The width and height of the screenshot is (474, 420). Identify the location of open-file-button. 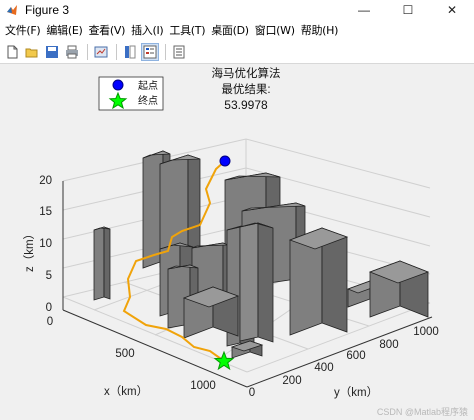
(32, 52).